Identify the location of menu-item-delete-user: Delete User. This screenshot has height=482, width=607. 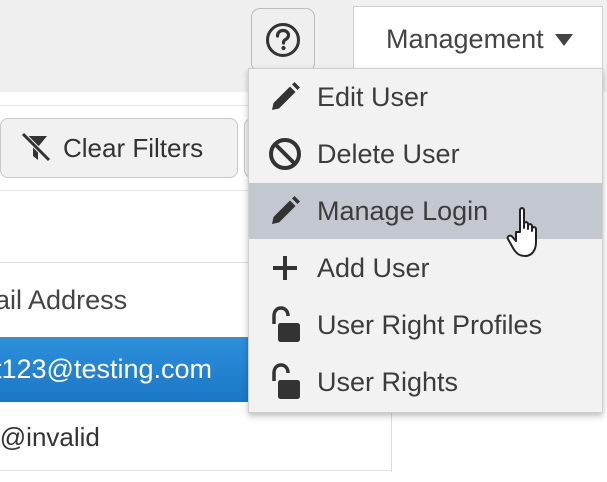
(425, 154).